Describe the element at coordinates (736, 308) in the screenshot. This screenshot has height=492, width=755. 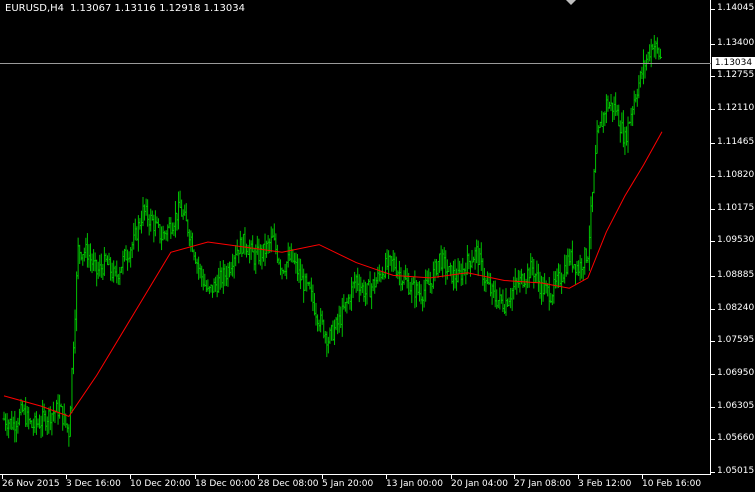
I see `price-tick-label: 1.08240` at that location.